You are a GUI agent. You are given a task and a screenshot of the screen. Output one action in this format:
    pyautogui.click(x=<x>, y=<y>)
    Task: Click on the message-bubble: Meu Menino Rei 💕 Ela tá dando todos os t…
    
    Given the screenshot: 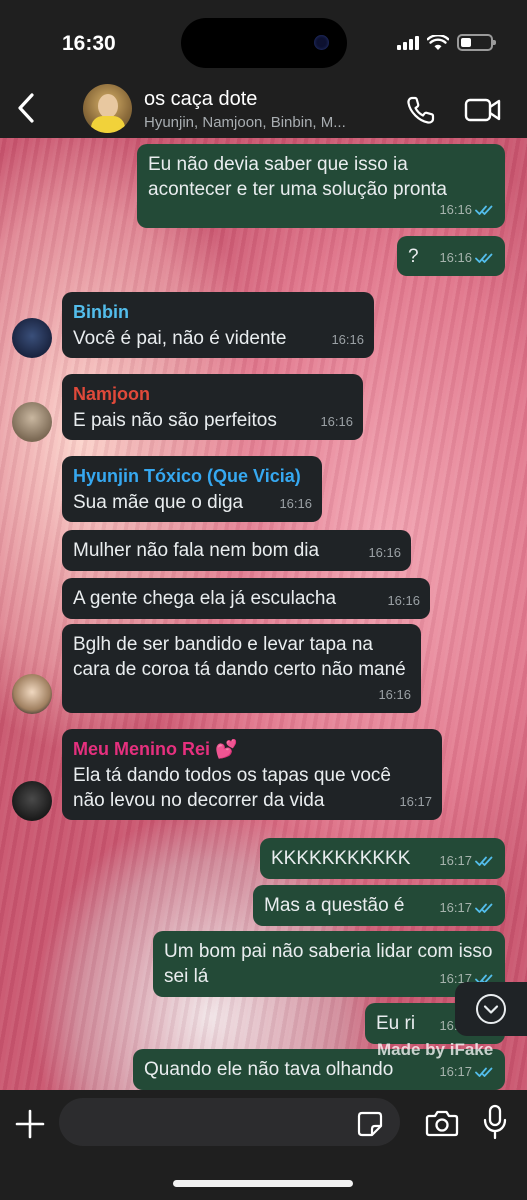 What is the action you would take?
    pyautogui.click(x=252, y=774)
    